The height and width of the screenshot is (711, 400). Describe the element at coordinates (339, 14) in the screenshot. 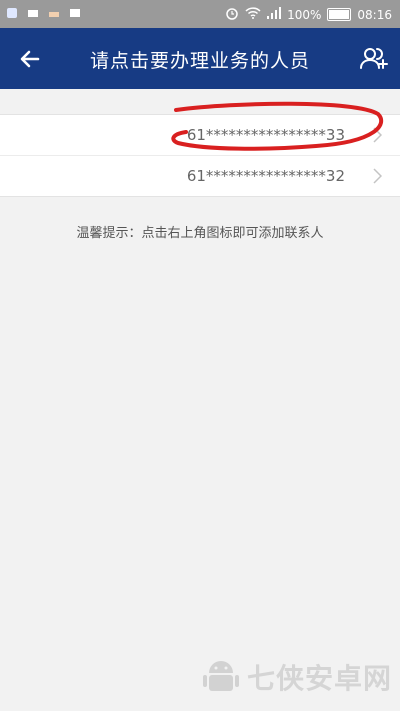

I see `battery-icon` at that location.